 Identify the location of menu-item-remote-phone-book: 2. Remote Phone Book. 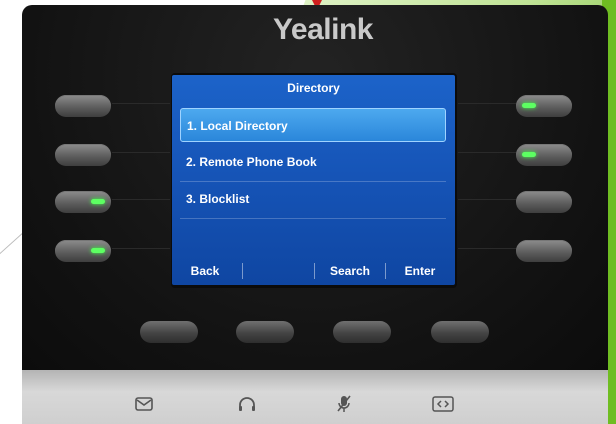
(313, 162).